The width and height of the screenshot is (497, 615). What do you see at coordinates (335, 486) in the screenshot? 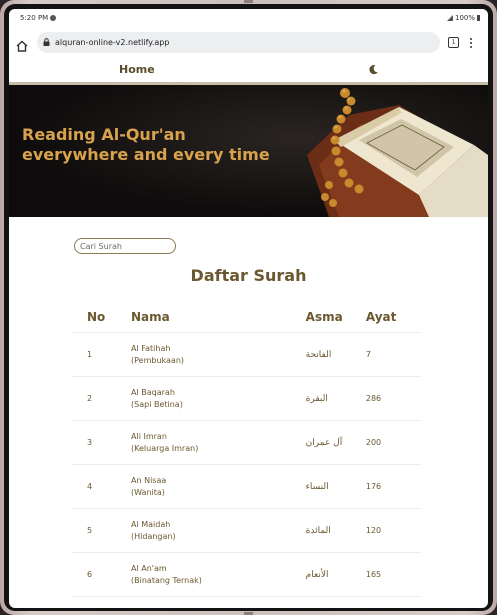
I see `surah-arabic-name: النساء` at bounding box center [335, 486].